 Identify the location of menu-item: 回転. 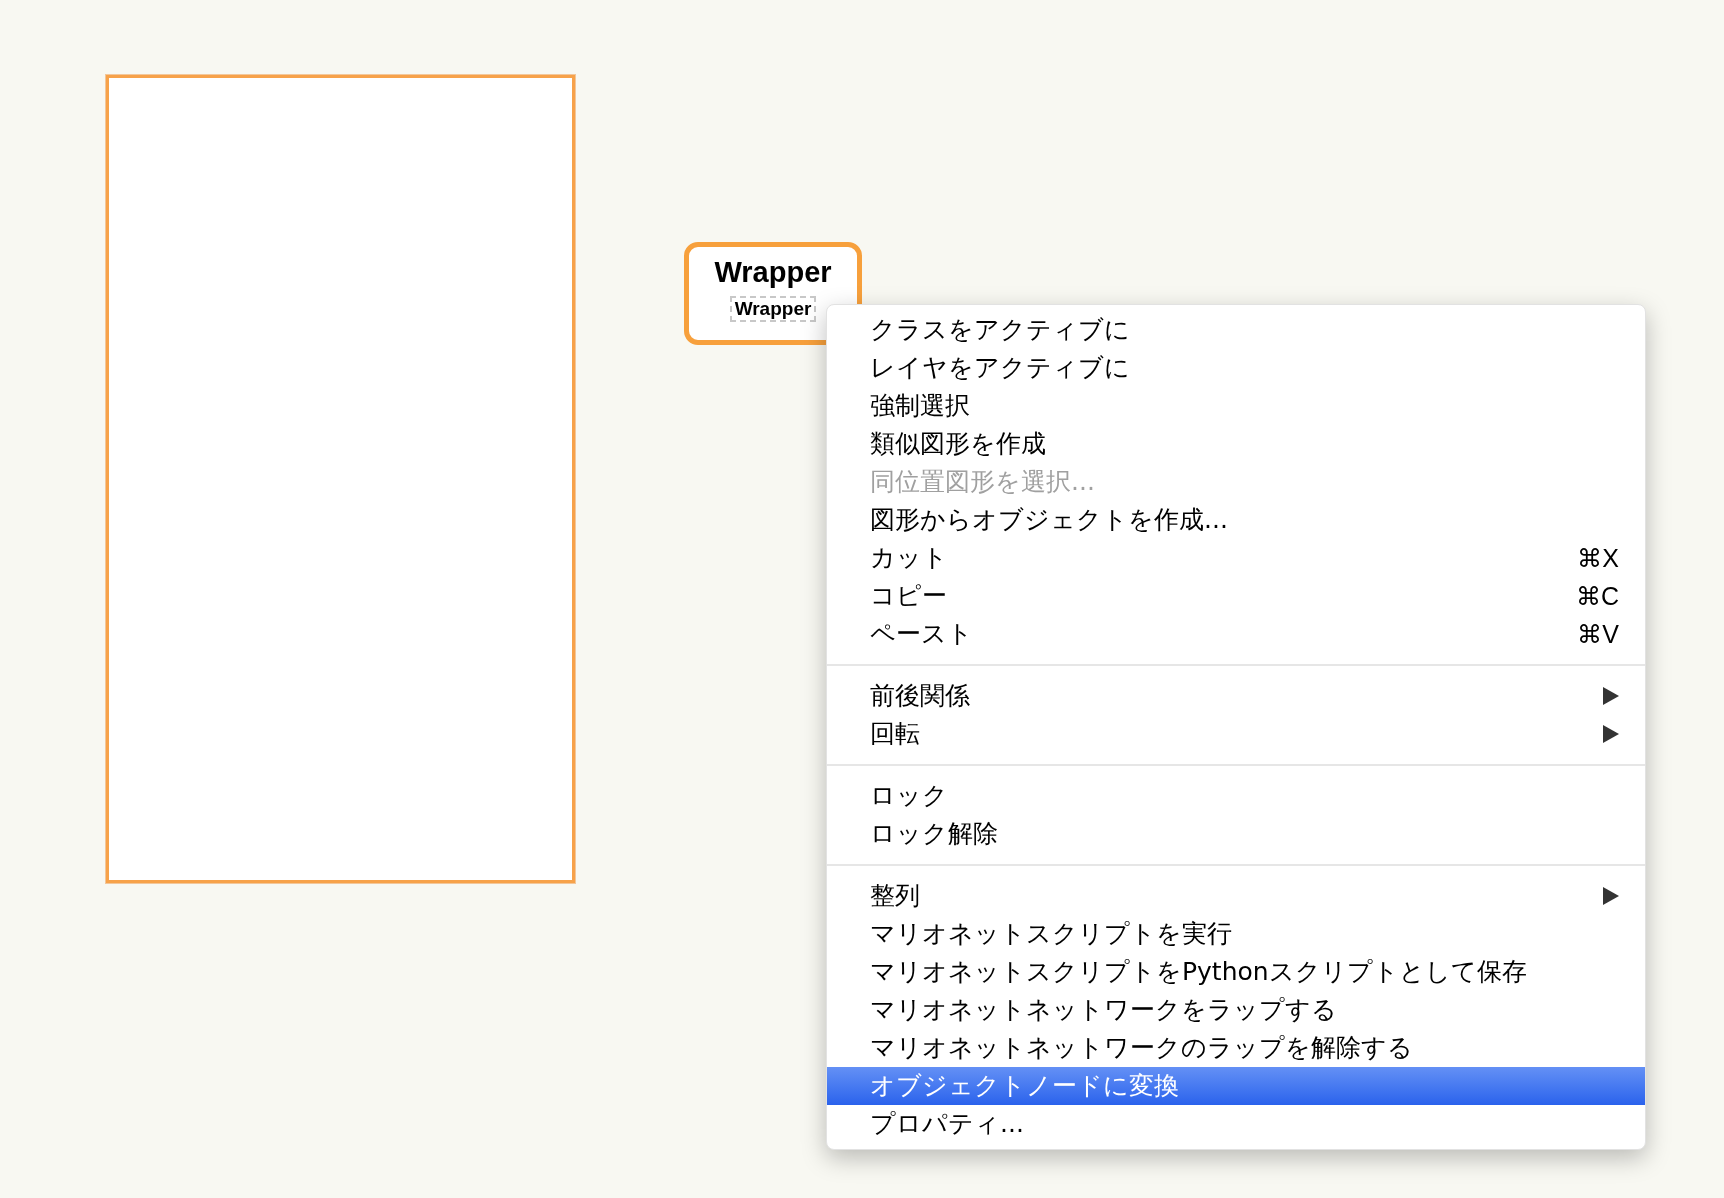
(1236, 734).